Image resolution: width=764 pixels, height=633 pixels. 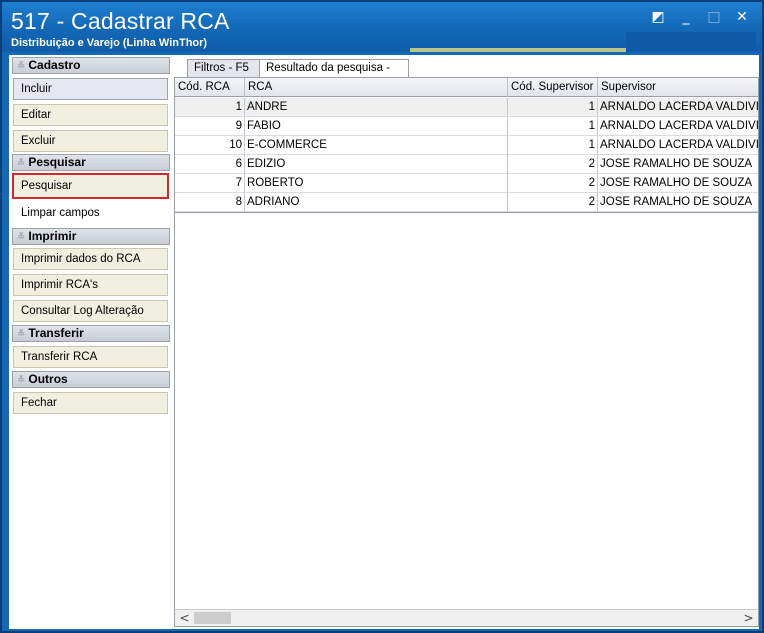 What do you see at coordinates (90, 311) in the screenshot?
I see `consultar-log-button: Consultar Log Alteração` at bounding box center [90, 311].